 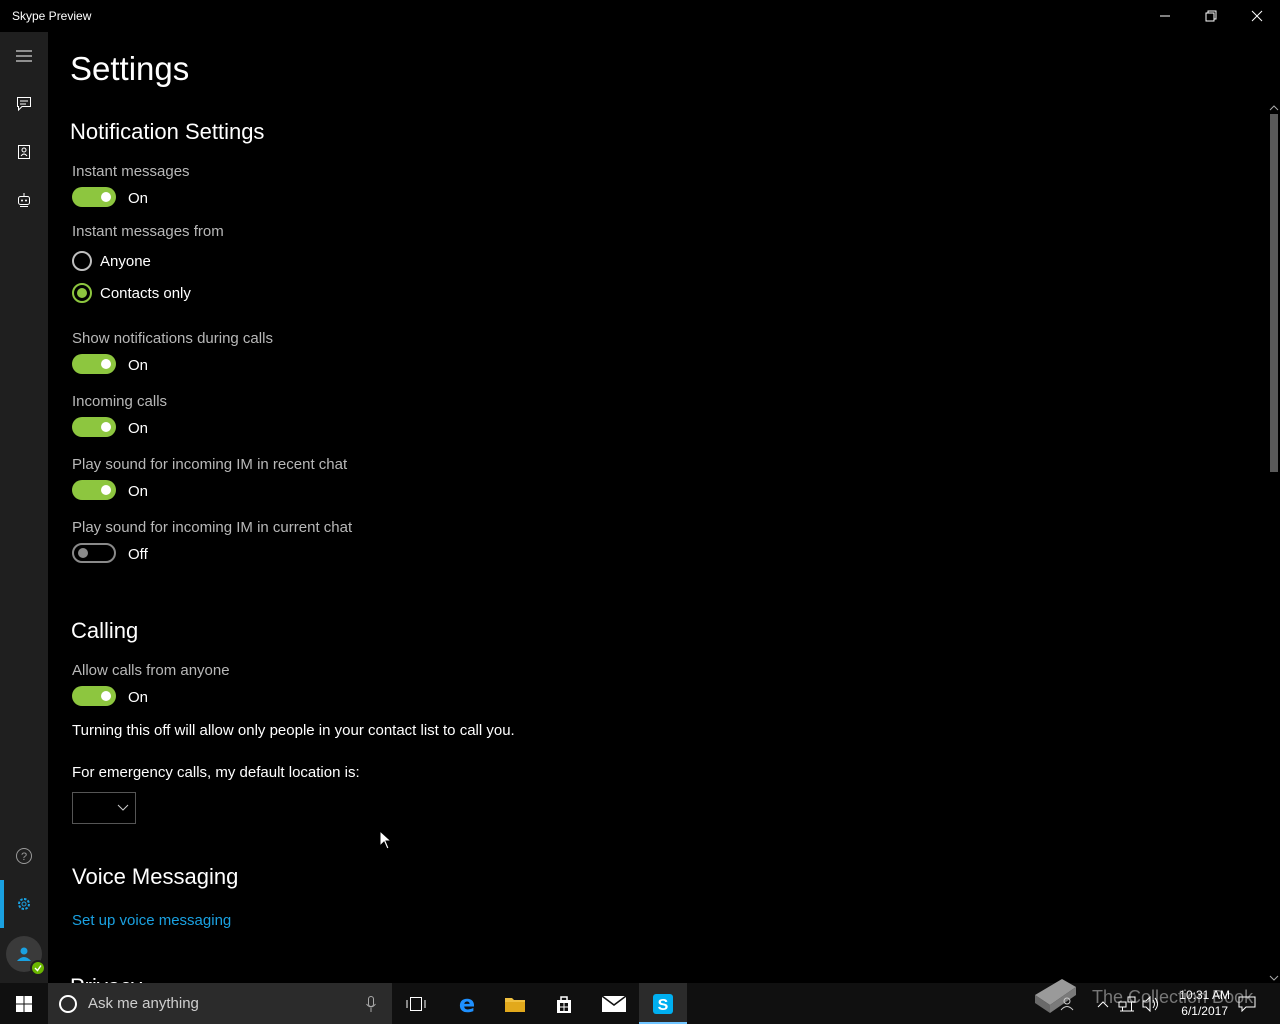 I want to click on folder-icon, so click(x=515, y=1004).